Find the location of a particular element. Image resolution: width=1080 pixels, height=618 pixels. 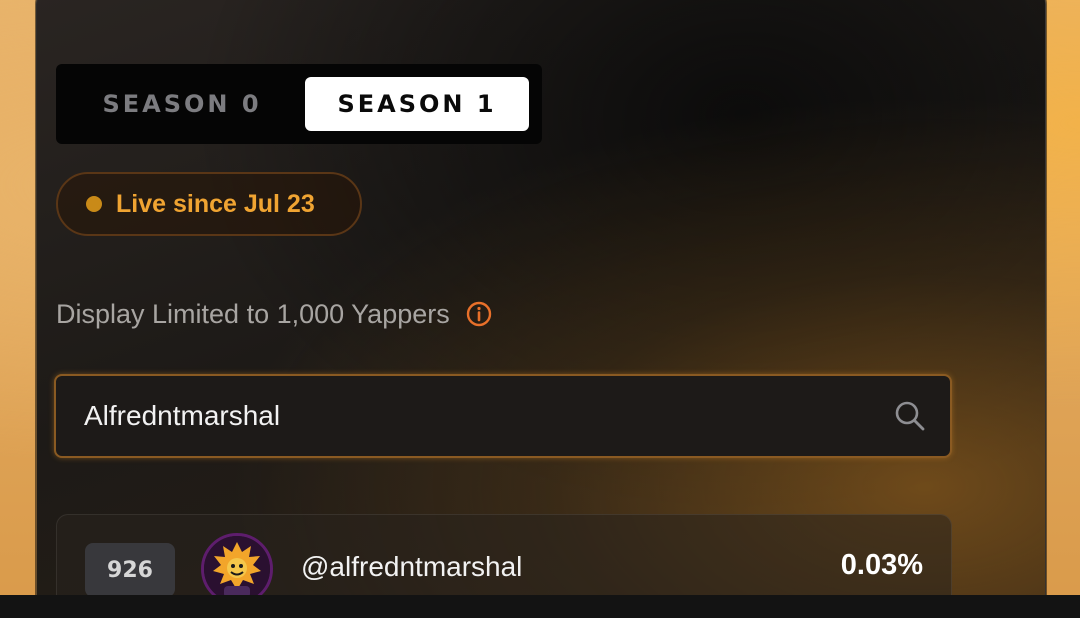

mindshare-percent: 0.03% is located at coordinates (881, 565).